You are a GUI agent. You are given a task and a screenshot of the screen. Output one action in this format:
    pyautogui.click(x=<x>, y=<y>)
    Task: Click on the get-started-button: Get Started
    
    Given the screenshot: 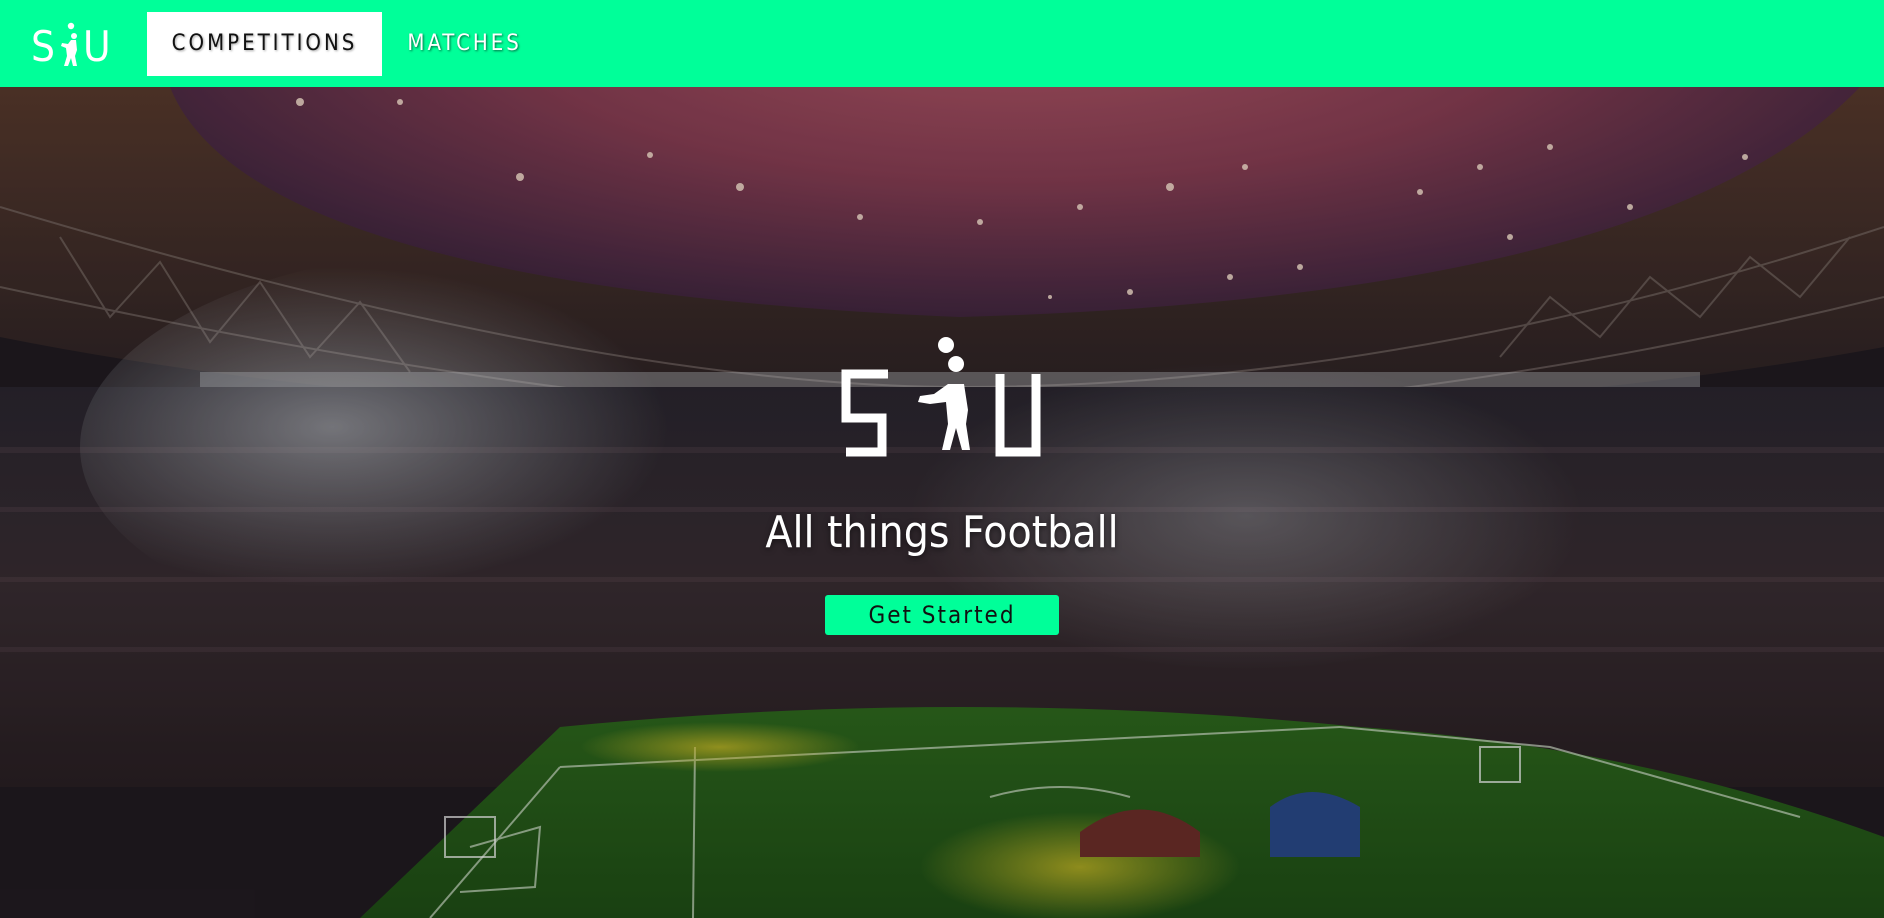 What is the action you would take?
    pyautogui.click(x=942, y=615)
    